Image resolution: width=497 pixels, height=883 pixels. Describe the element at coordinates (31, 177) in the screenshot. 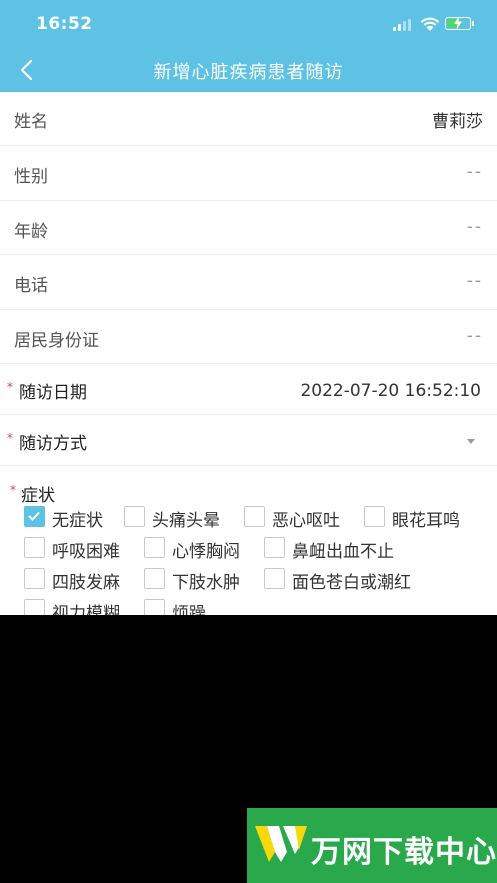

I see `field-label: 性别` at that location.